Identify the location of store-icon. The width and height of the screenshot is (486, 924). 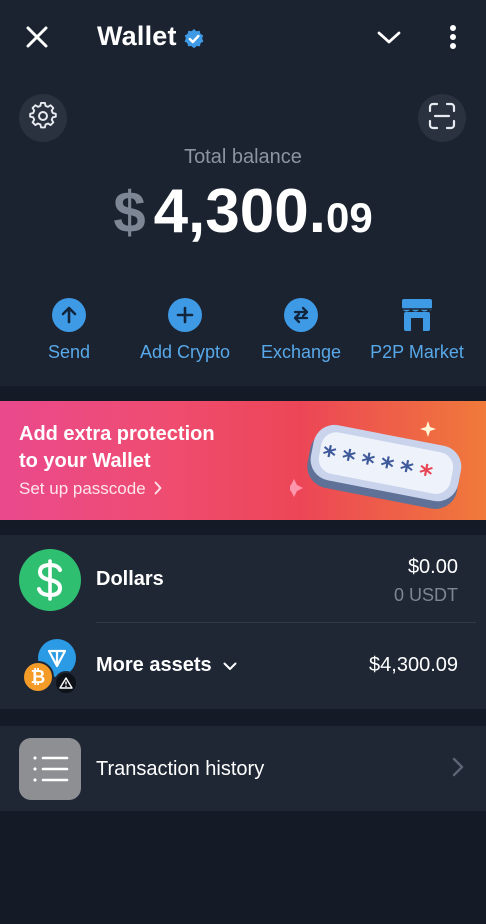
(417, 315).